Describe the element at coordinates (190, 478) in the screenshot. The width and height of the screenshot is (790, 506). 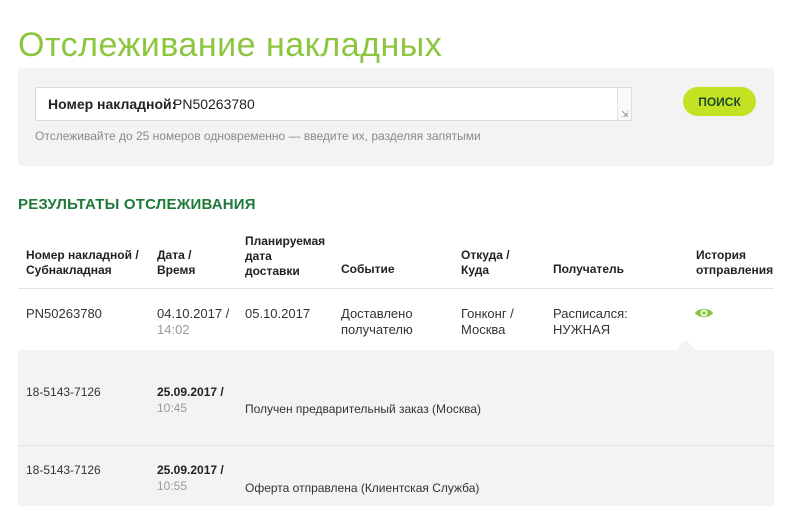
I see `sub-row-datetime: 25.09.2017 / 10:55` at that location.